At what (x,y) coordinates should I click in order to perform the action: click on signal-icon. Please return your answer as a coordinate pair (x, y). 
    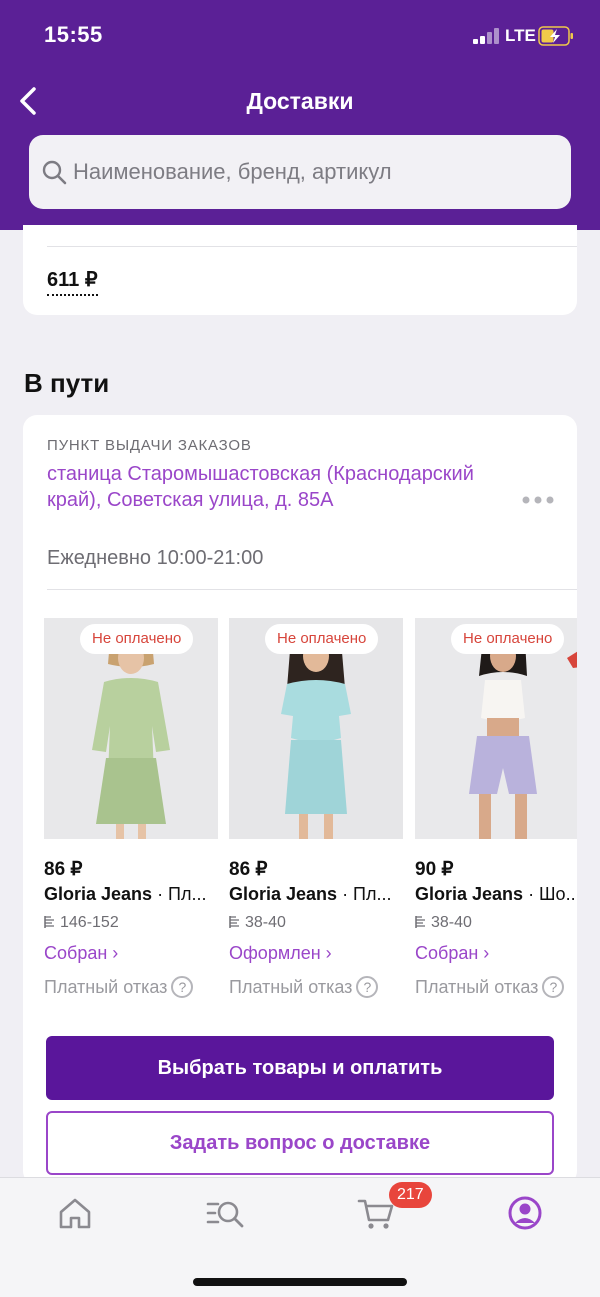
    Looking at the image, I should click on (487, 36).